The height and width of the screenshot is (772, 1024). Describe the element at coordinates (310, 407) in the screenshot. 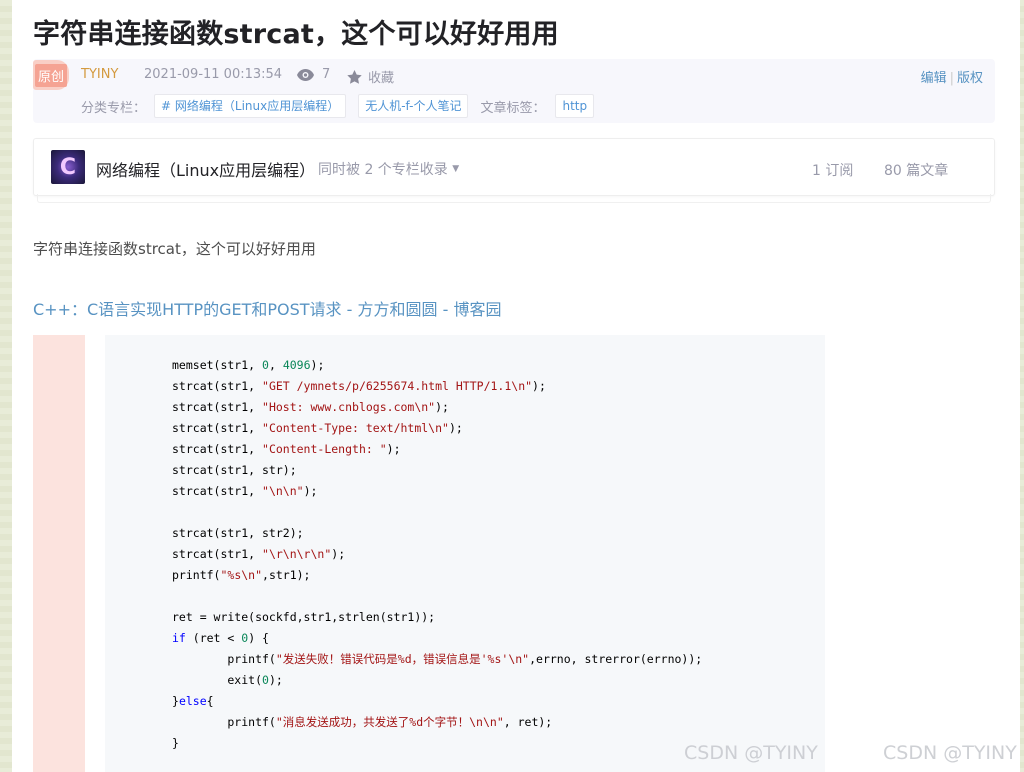

I see `code-line: strcat(str1, "Host: www.cnblogs.com\n");` at that location.